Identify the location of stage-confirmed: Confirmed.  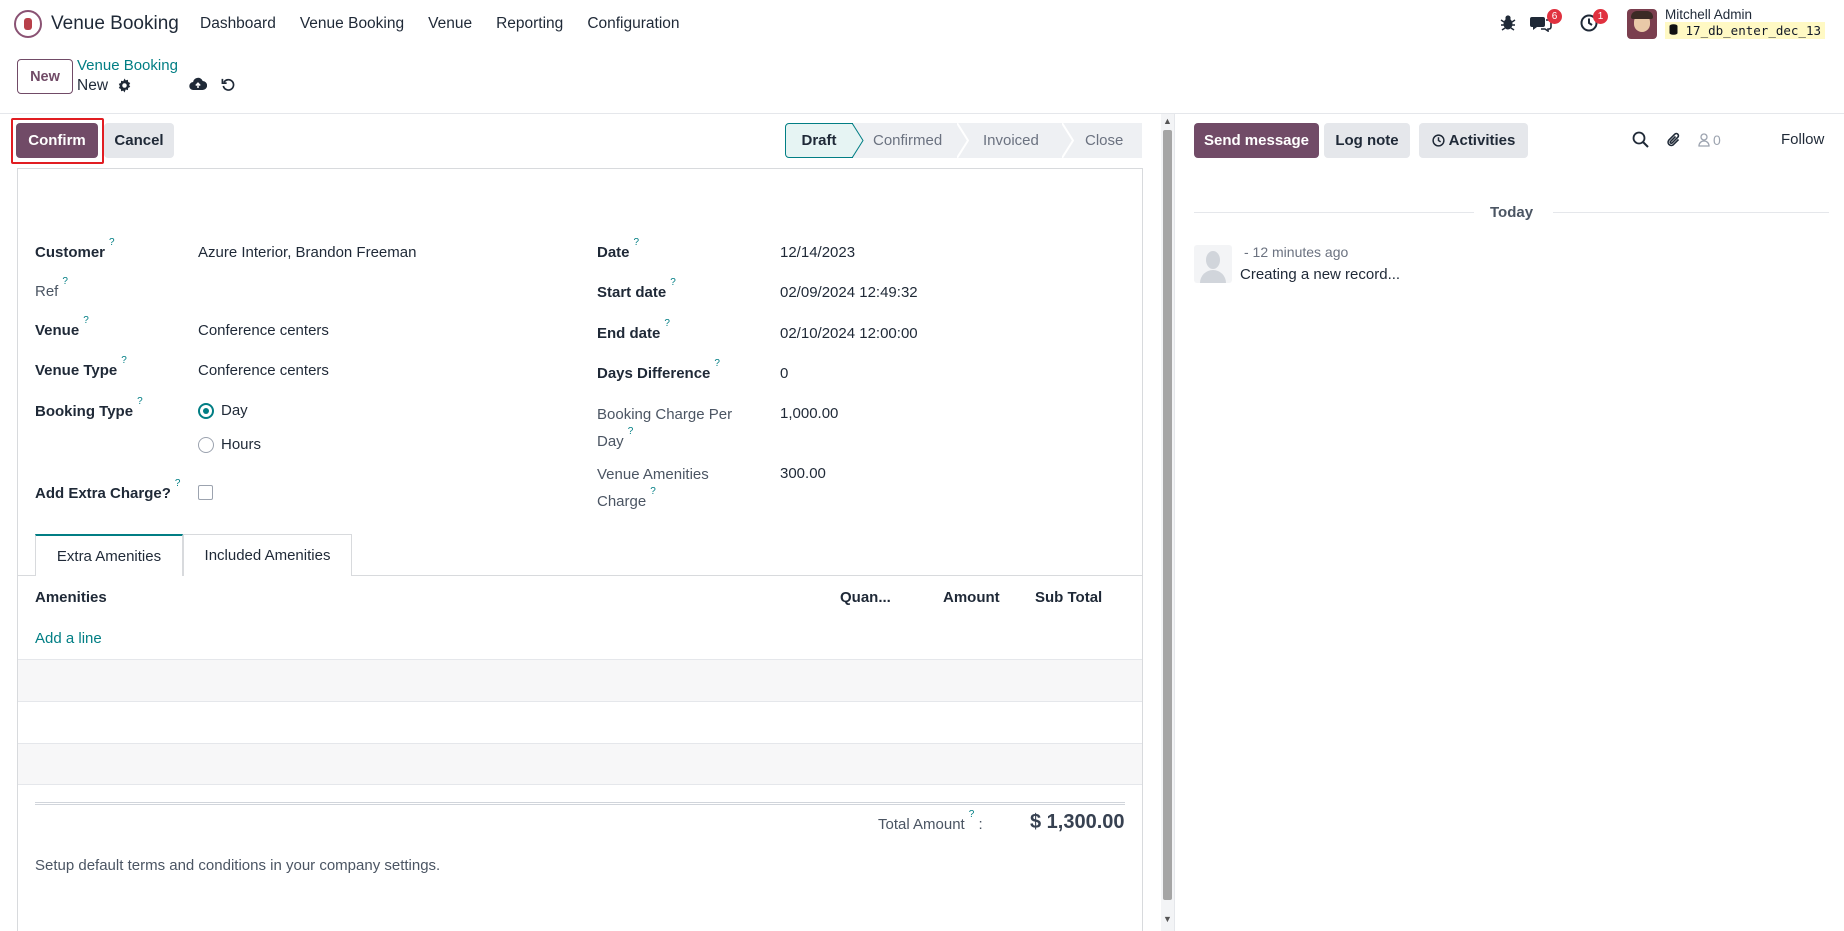
(905, 140).